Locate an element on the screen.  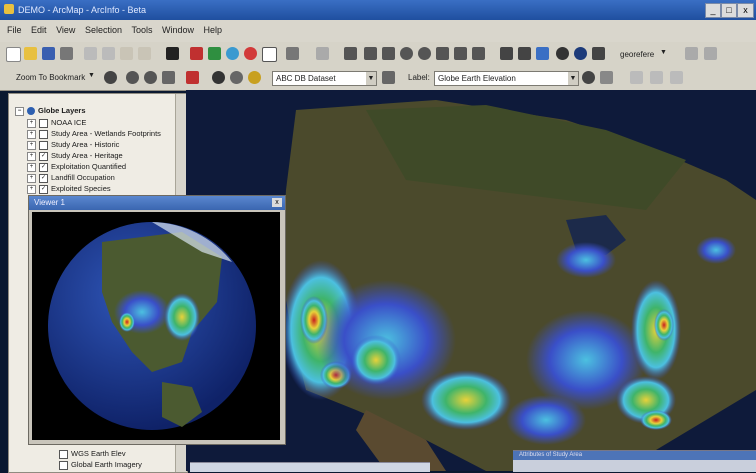
refresh-icon is located at coordinates (656, 77).